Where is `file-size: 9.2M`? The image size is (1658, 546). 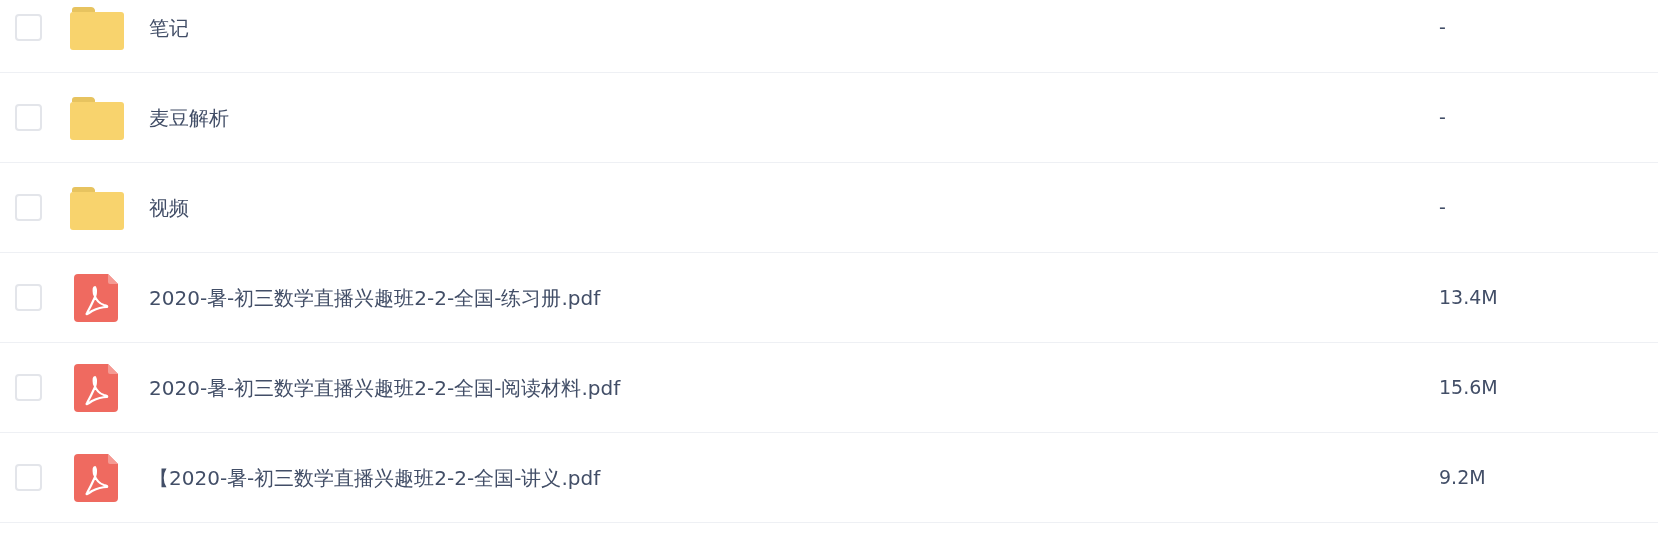
file-size: 9.2M is located at coordinates (1462, 478).